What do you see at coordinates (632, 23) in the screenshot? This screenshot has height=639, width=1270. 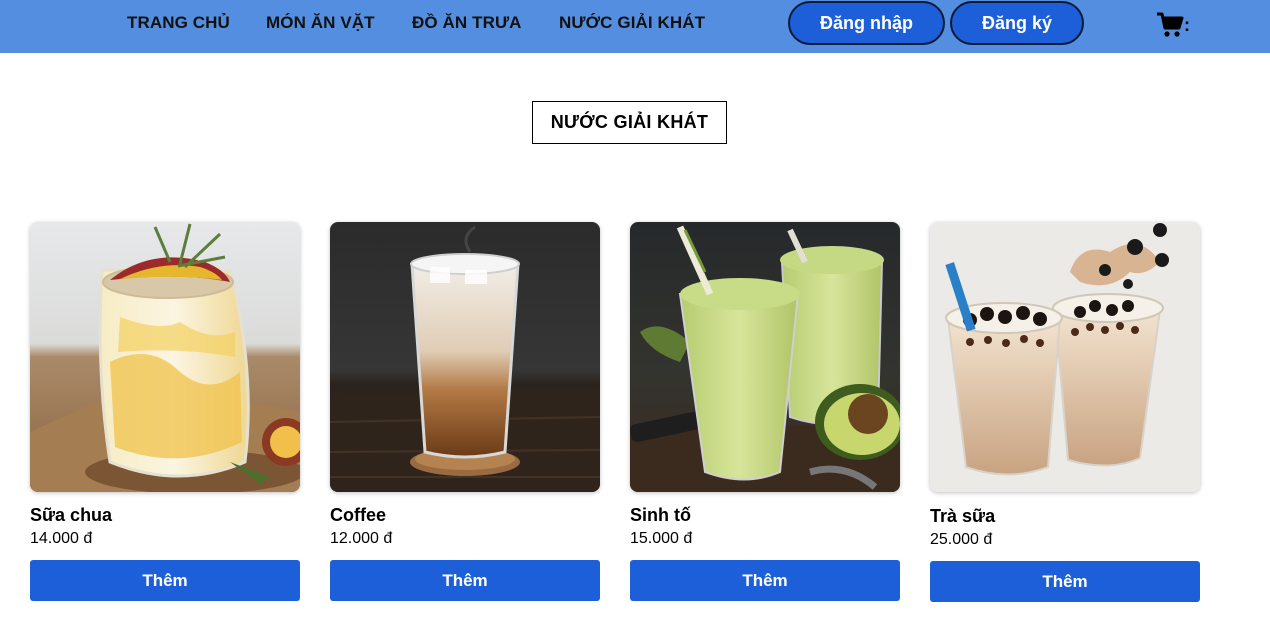 I see `nav-link-drinks: NƯỚC GIẢI KHÁT` at bounding box center [632, 23].